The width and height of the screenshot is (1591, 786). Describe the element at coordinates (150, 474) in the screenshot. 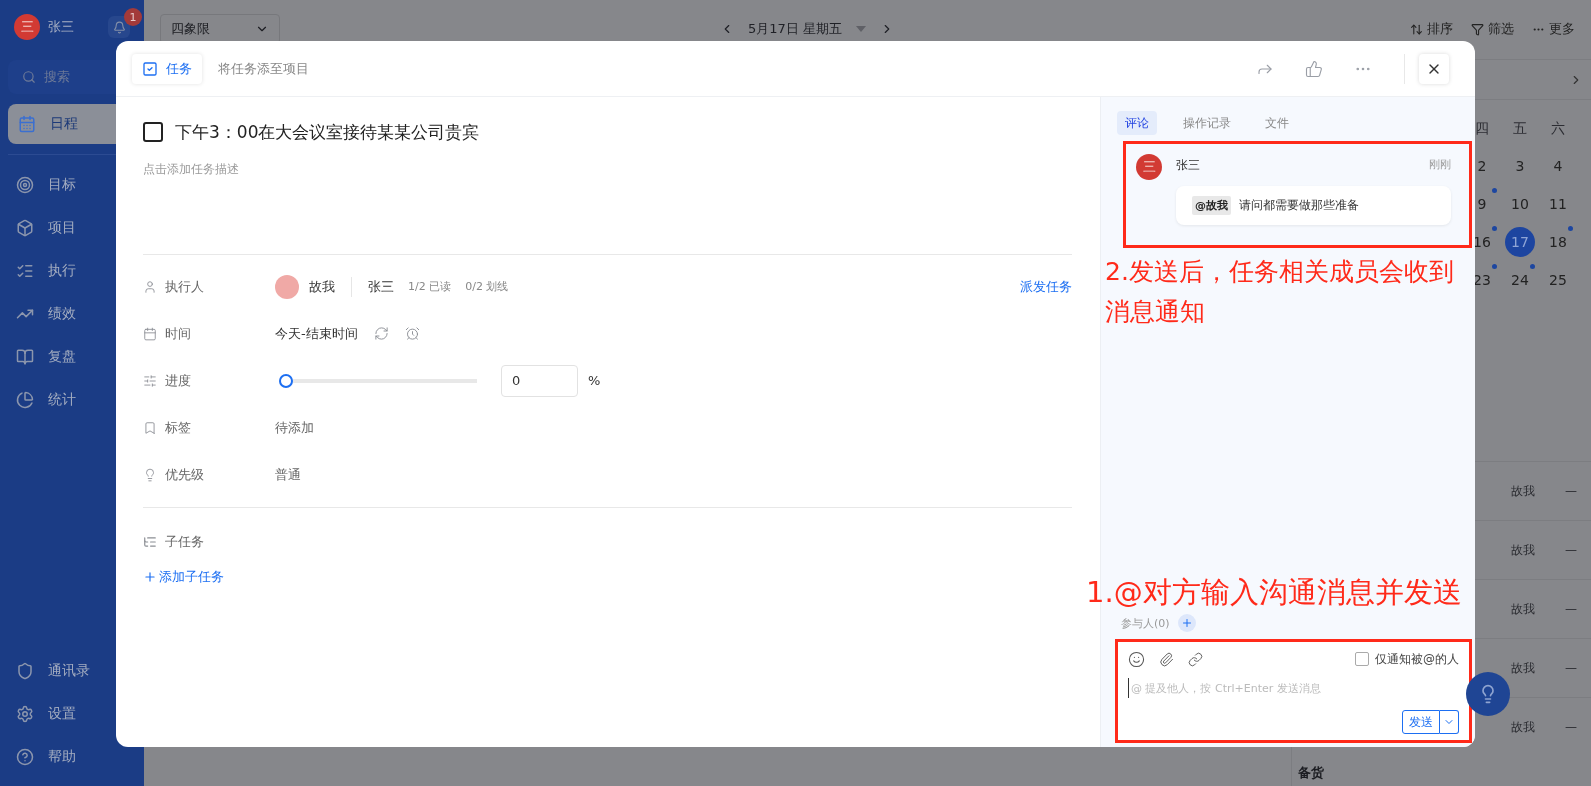

I see `lightbulb-icon` at that location.